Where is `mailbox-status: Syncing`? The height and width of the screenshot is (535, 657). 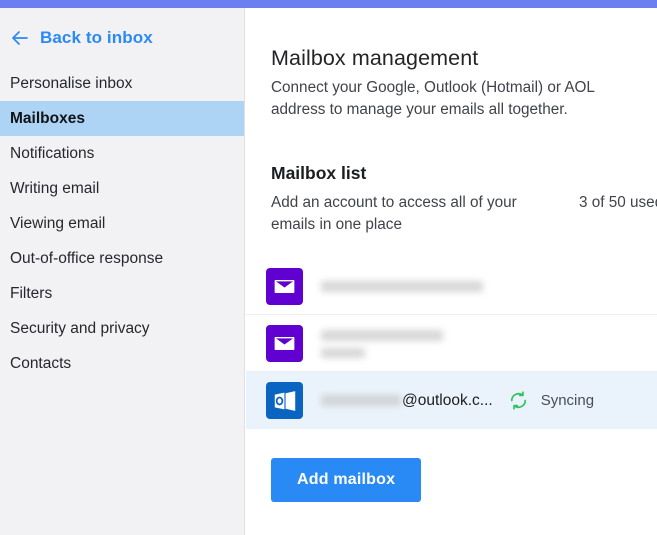
mailbox-status: Syncing is located at coordinates (551, 400).